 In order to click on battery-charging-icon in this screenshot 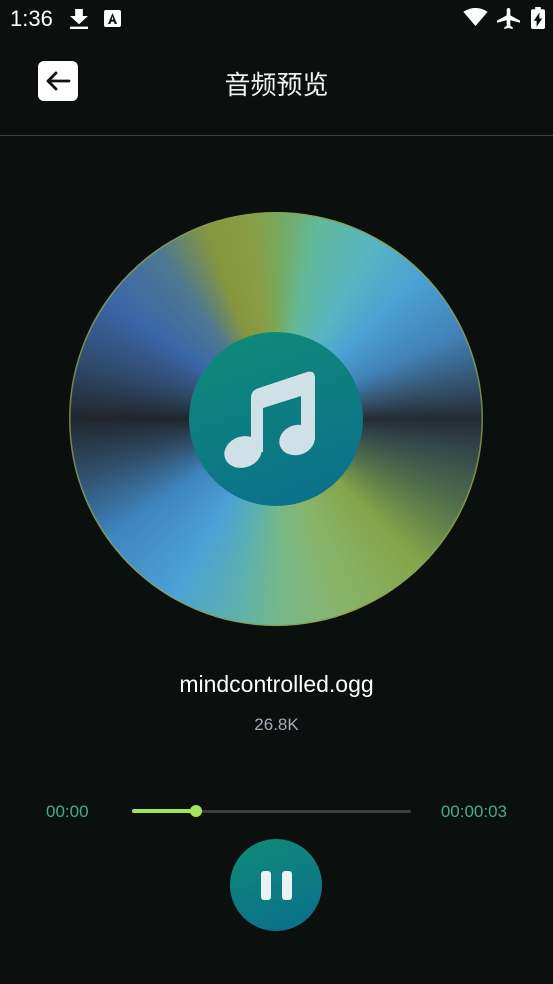, I will do `click(538, 18)`.